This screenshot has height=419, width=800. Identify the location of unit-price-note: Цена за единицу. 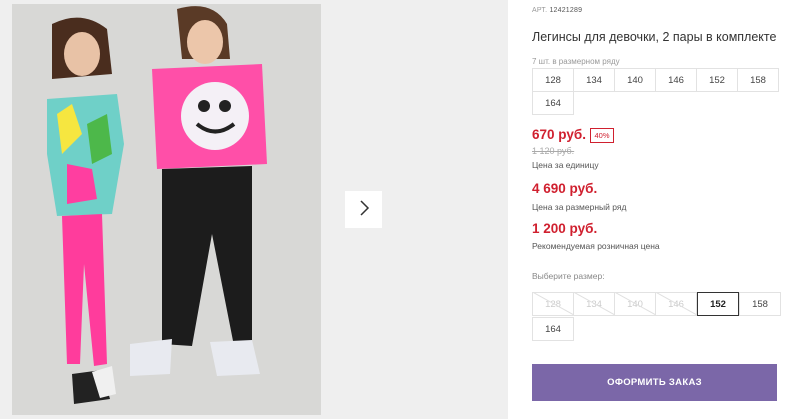
(565, 165).